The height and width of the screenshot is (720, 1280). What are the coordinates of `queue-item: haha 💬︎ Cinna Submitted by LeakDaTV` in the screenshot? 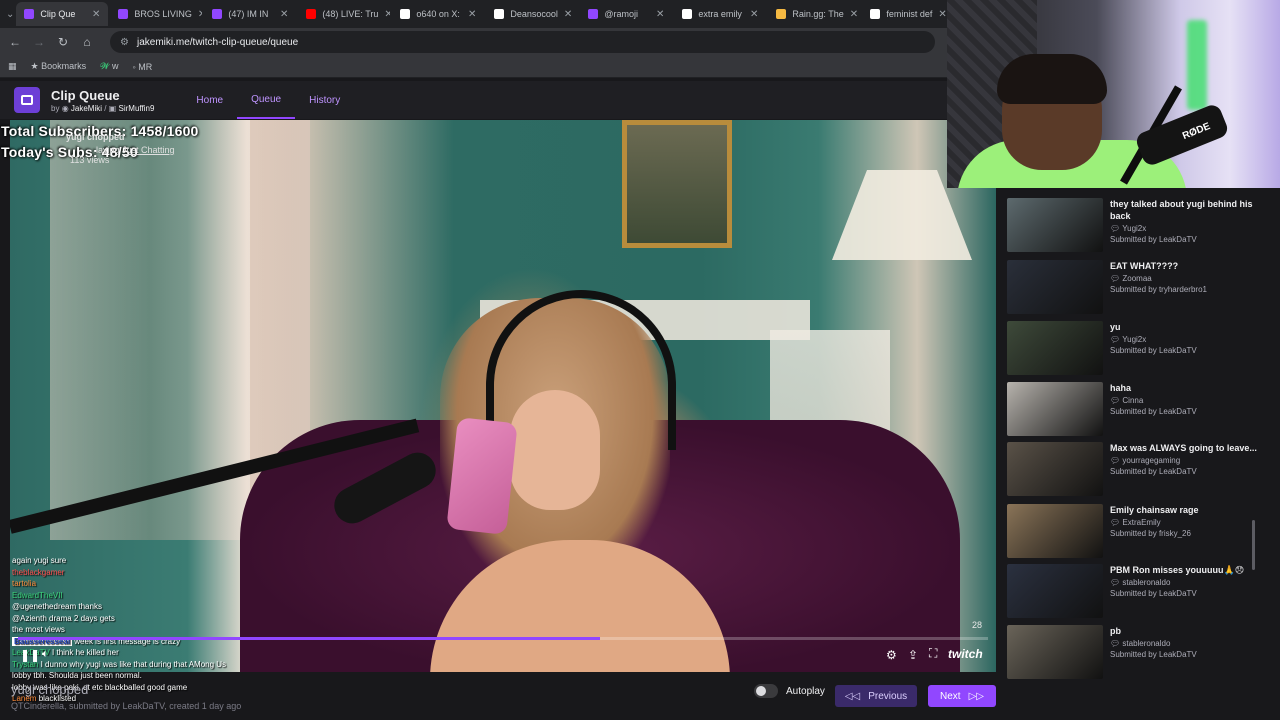 It's located at (1140, 411).